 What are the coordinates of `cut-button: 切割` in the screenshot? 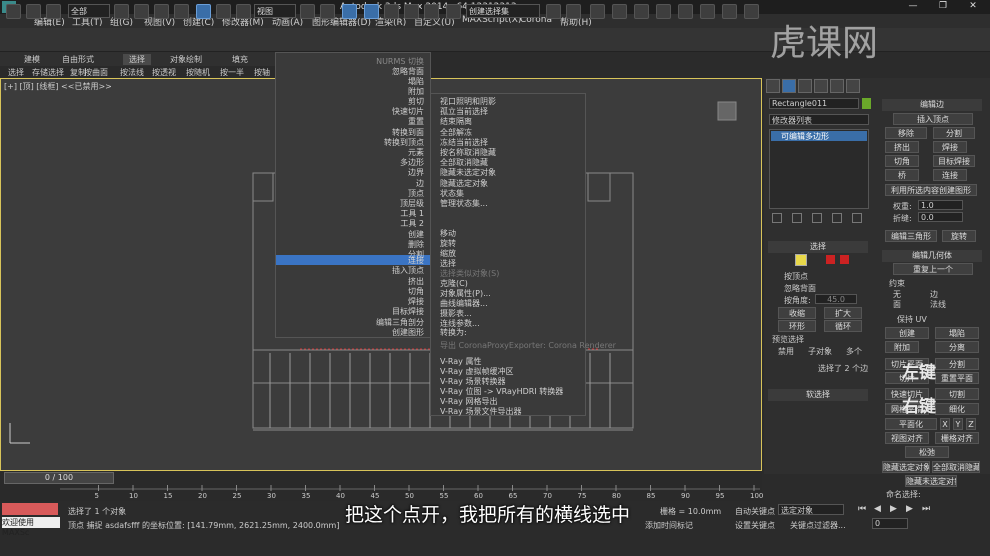 It's located at (957, 394).